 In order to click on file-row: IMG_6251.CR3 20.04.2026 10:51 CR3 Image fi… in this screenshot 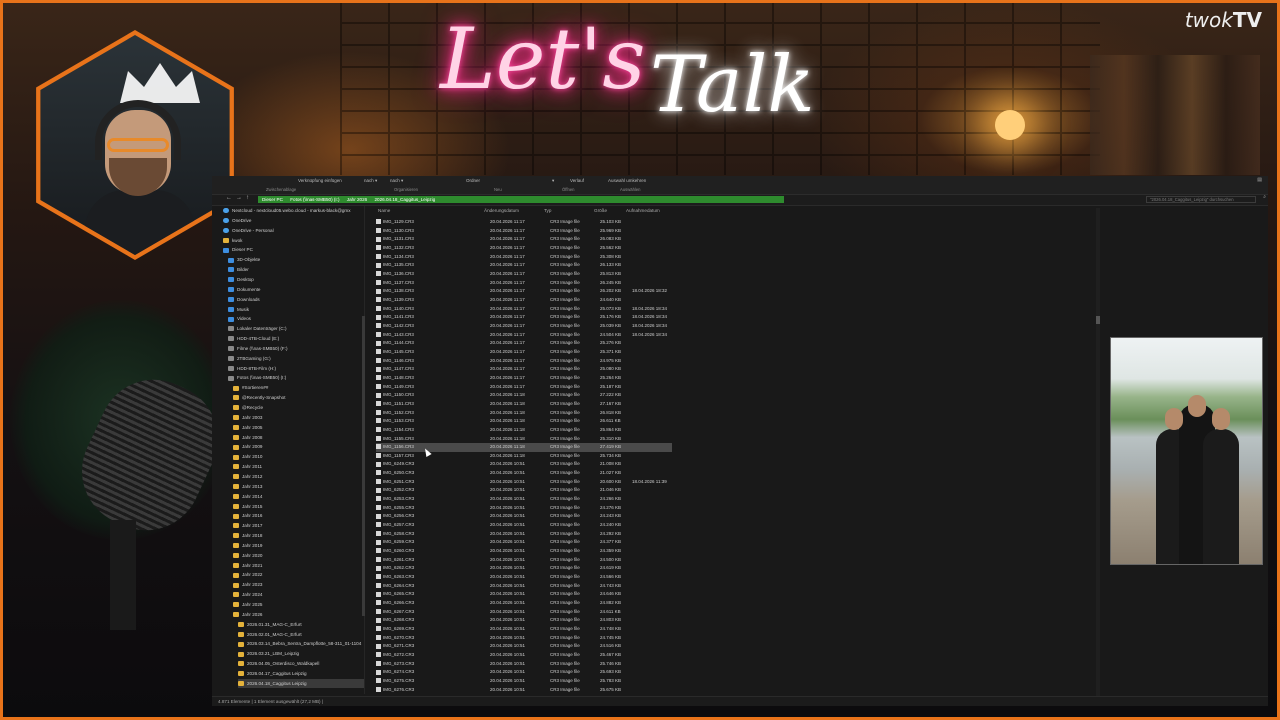, I will do `click(524, 482)`.